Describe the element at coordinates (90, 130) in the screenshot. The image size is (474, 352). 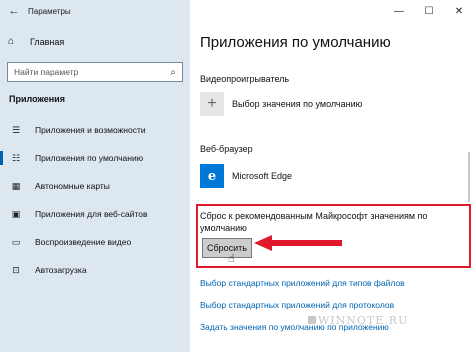
I see `sidebar-item-label: Приложения и возможности` at that location.